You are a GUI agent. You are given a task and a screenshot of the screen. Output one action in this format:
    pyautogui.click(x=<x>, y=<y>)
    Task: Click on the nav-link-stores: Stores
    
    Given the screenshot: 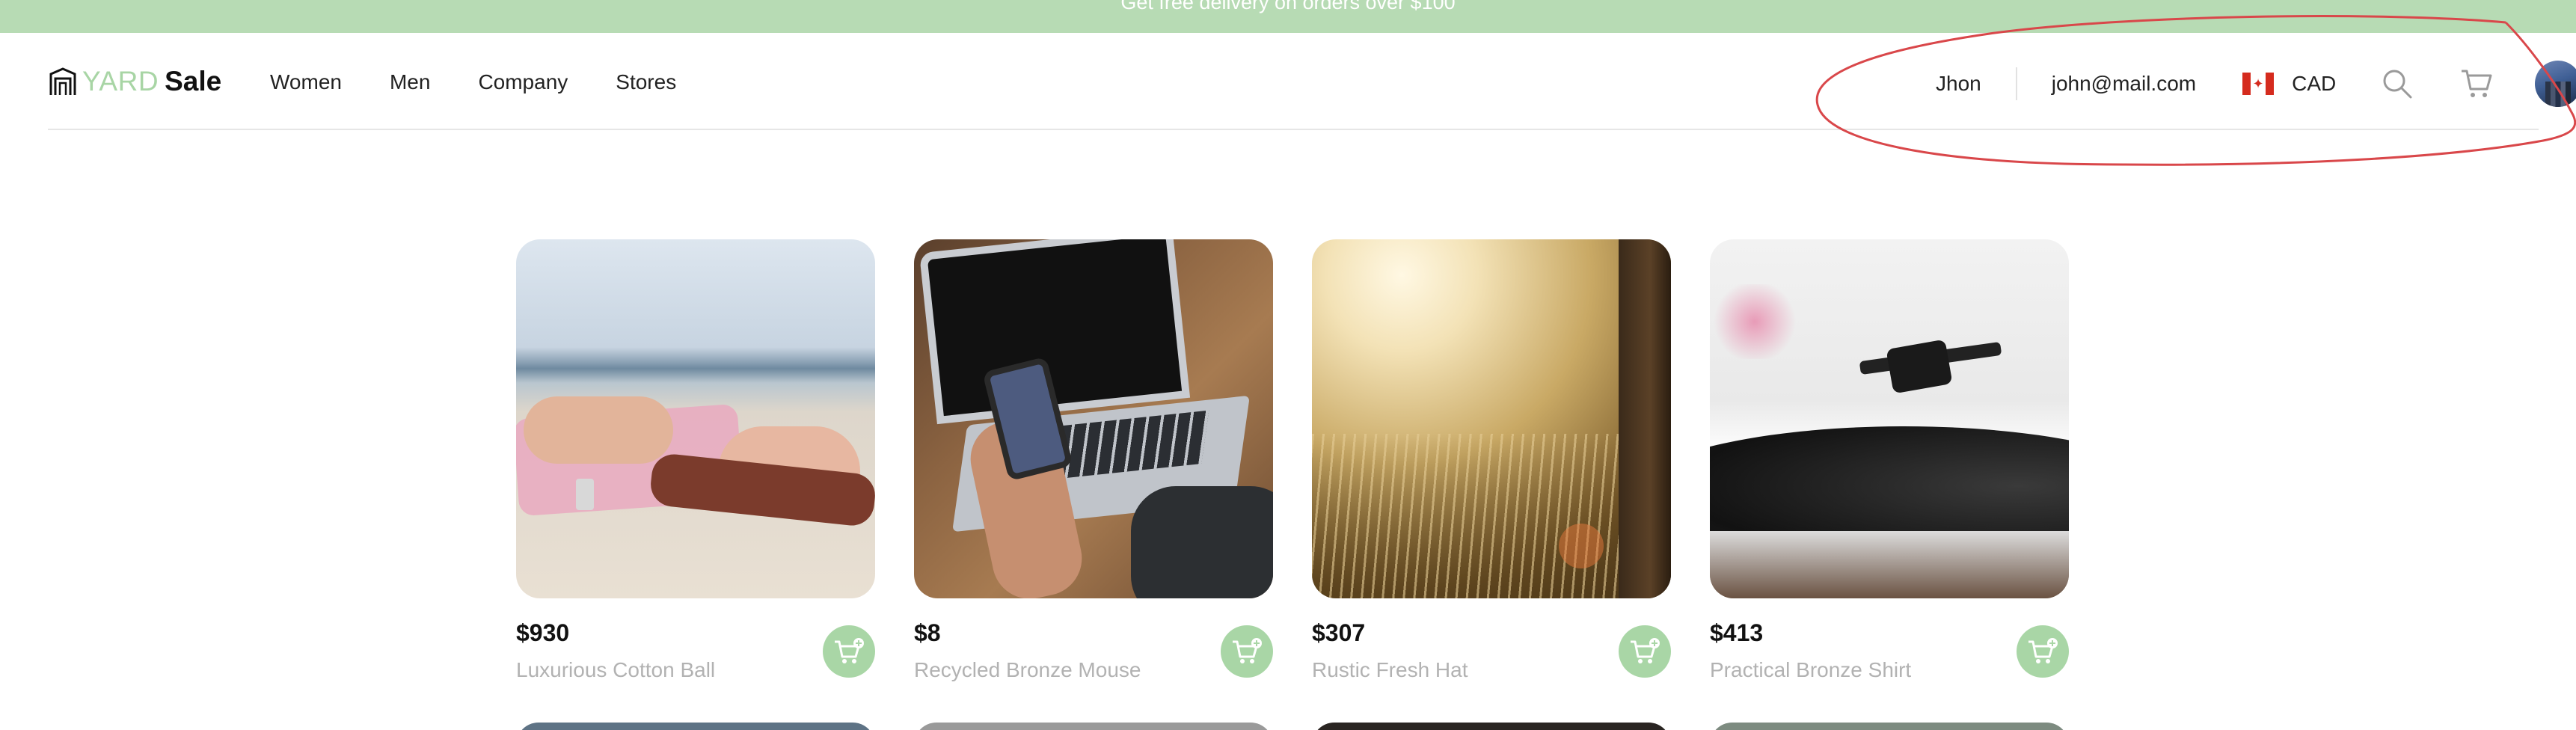 What is the action you would take?
    pyautogui.click(x=646, y=82)
    